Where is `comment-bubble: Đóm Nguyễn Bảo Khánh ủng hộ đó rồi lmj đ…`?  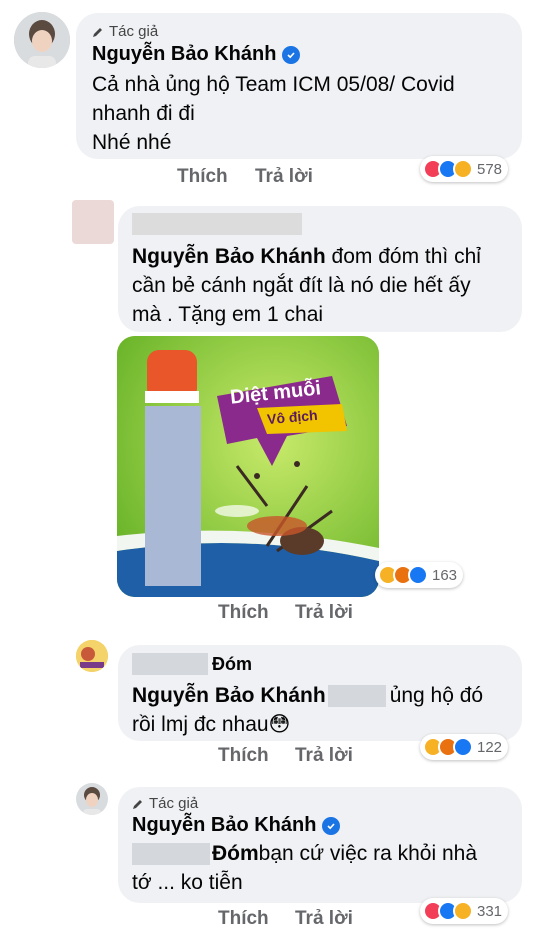
comment-bubble: Đóm Nguyễn Bảo Khánh ủng hộ đó rồi lmj đ… is located at coordinates (320, 693).